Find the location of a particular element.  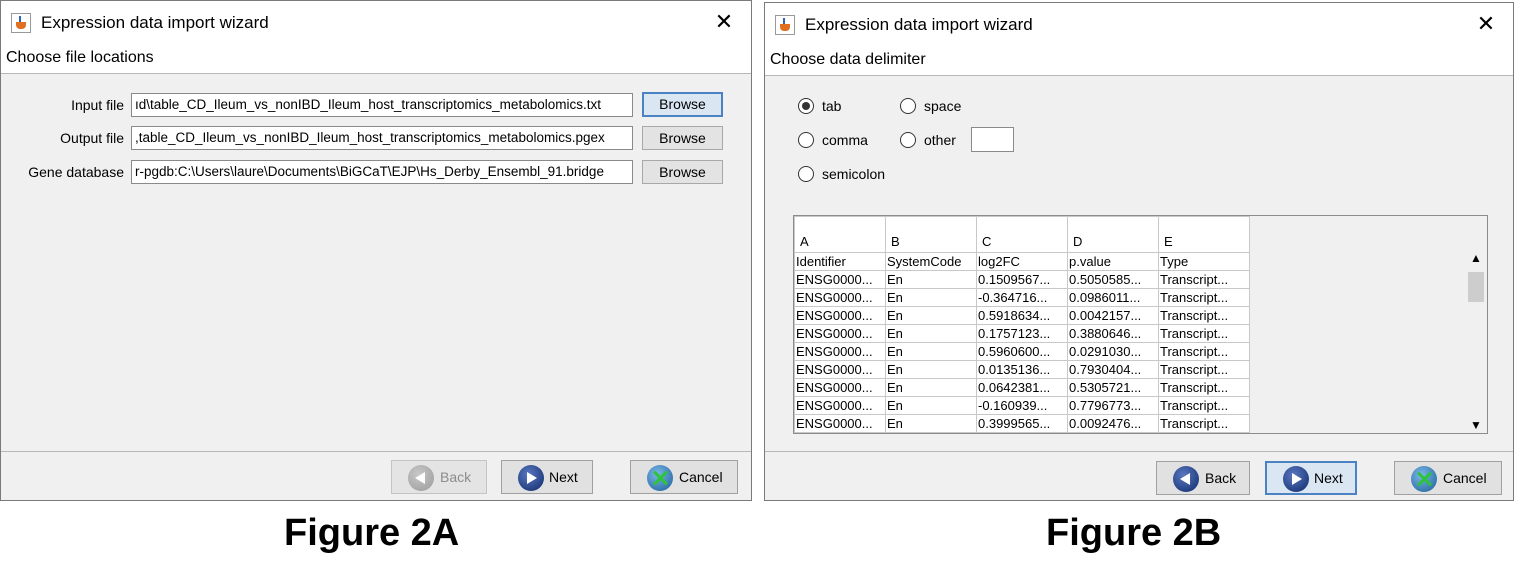

table-header-row: Identifier SystemCode log2FC p.value Type is located at coordinates (1022, 261).